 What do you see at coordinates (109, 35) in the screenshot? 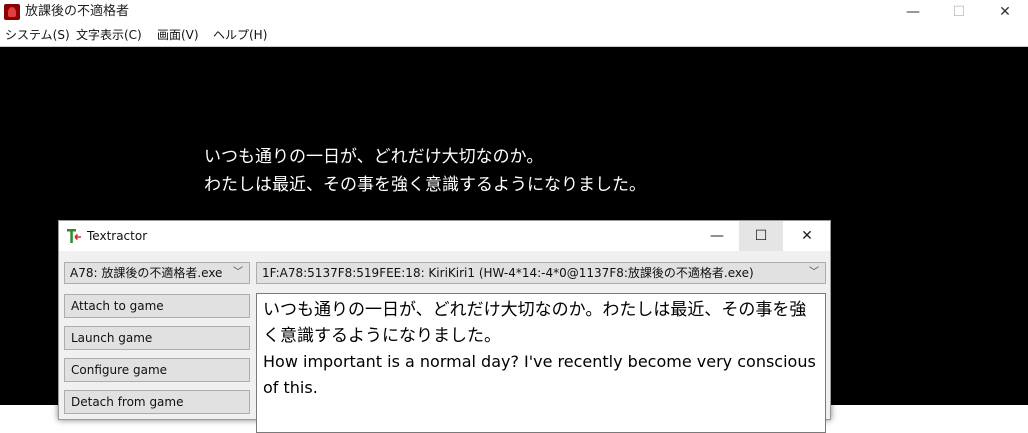
I see `menu-text-display: 文字表示(C)` at bounding box center [109, 35].